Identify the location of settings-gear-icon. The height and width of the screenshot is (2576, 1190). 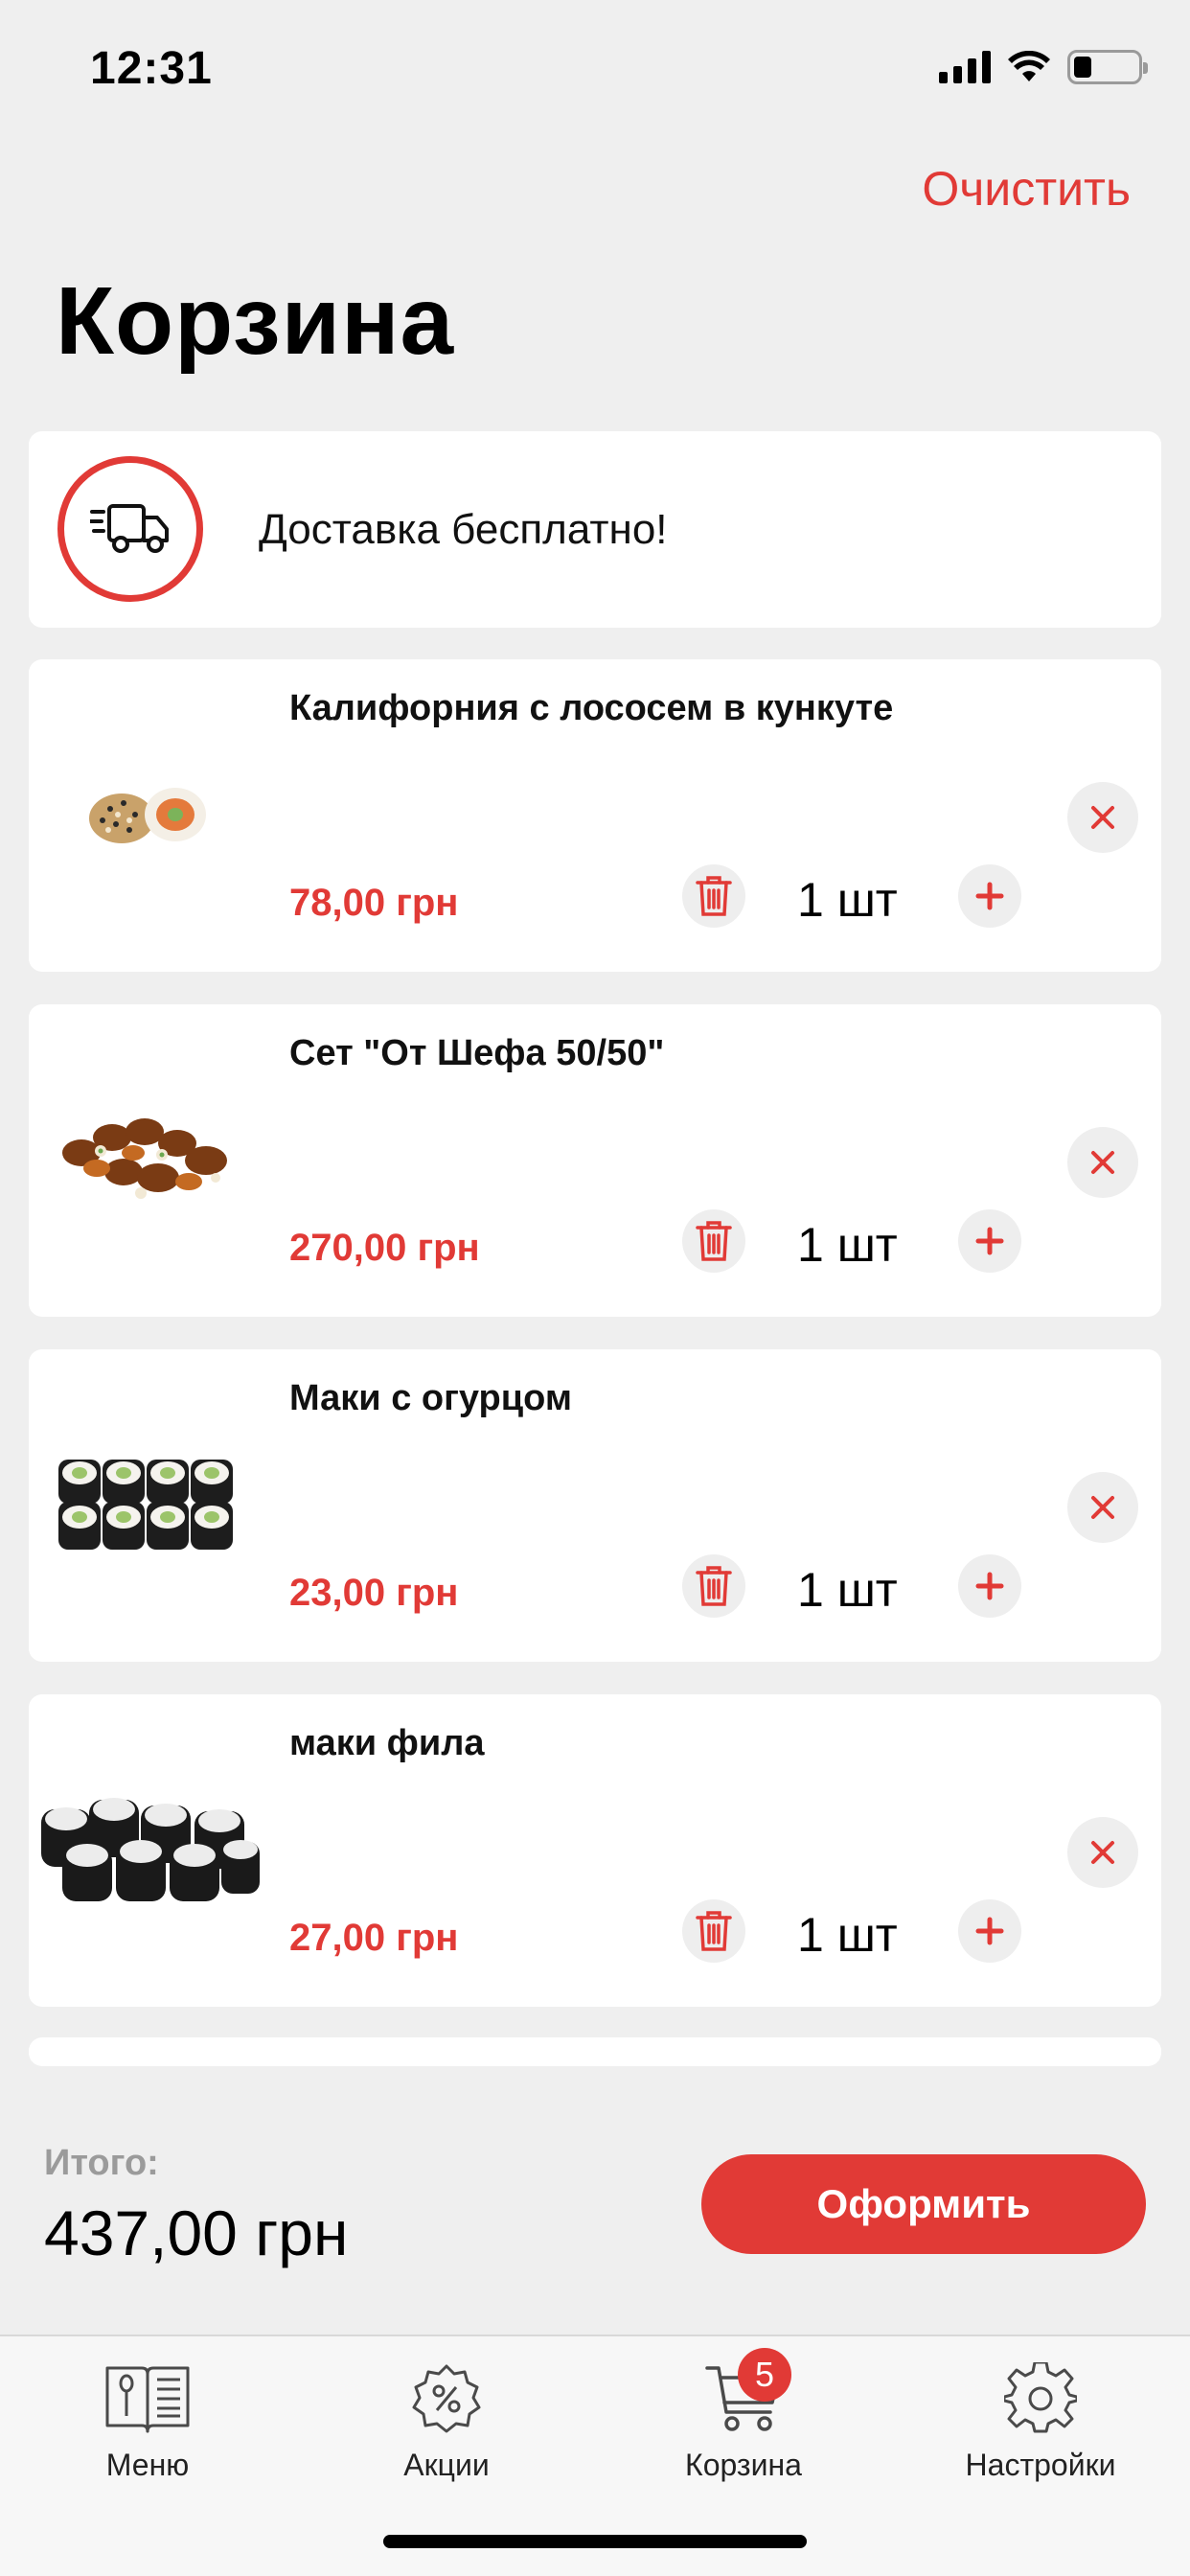
(1040, 2399).